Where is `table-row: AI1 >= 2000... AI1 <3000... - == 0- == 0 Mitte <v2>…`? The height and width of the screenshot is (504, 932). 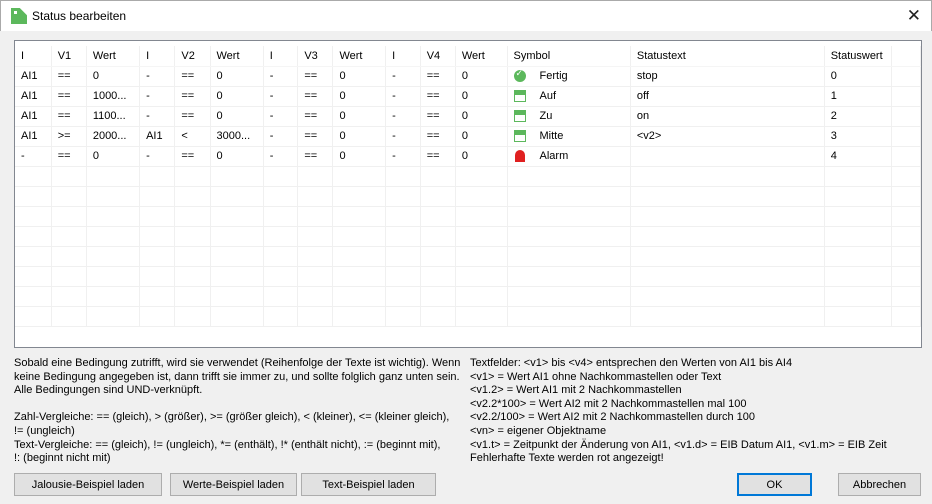
table-row: AI1 >= 2000... AI1 <3000... - == 0- == 0 Mitte <v2>… is located at coordinates (468, 136).